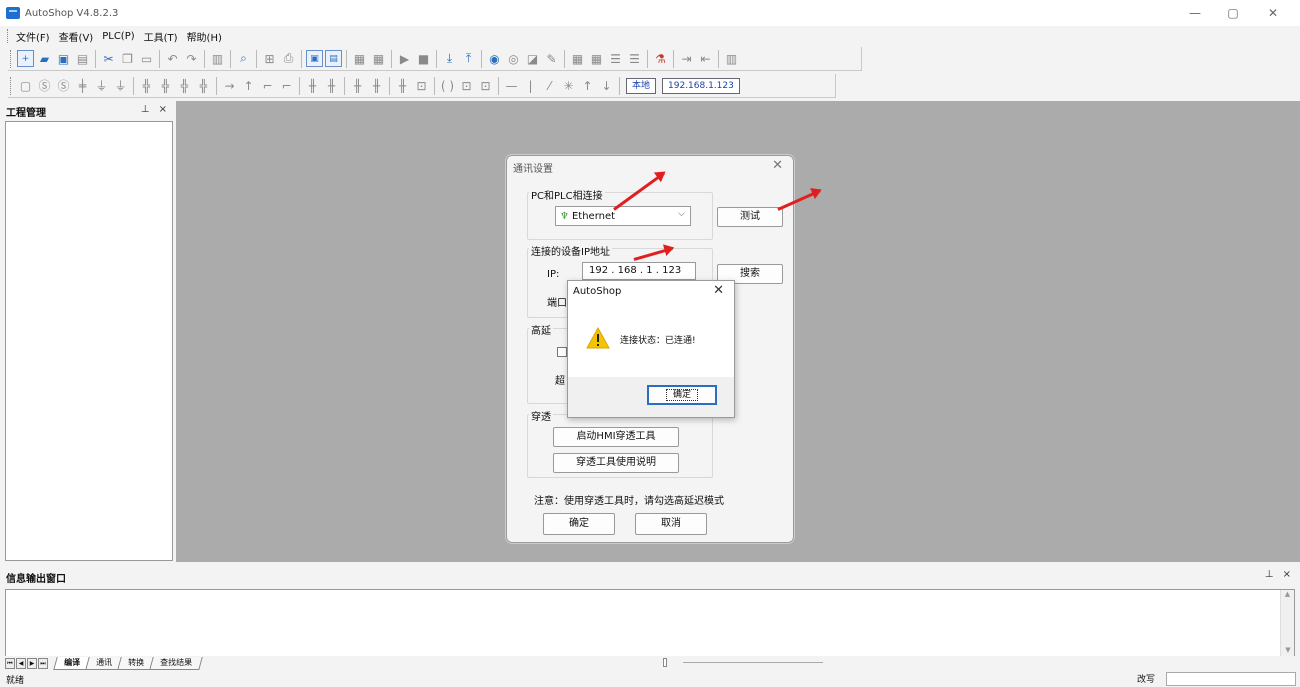 The image size is (1300, 687). Describe the element at coordinates (63, 85) in the screenshot. I see `st-mode-icon: Ⓢ` at that location.